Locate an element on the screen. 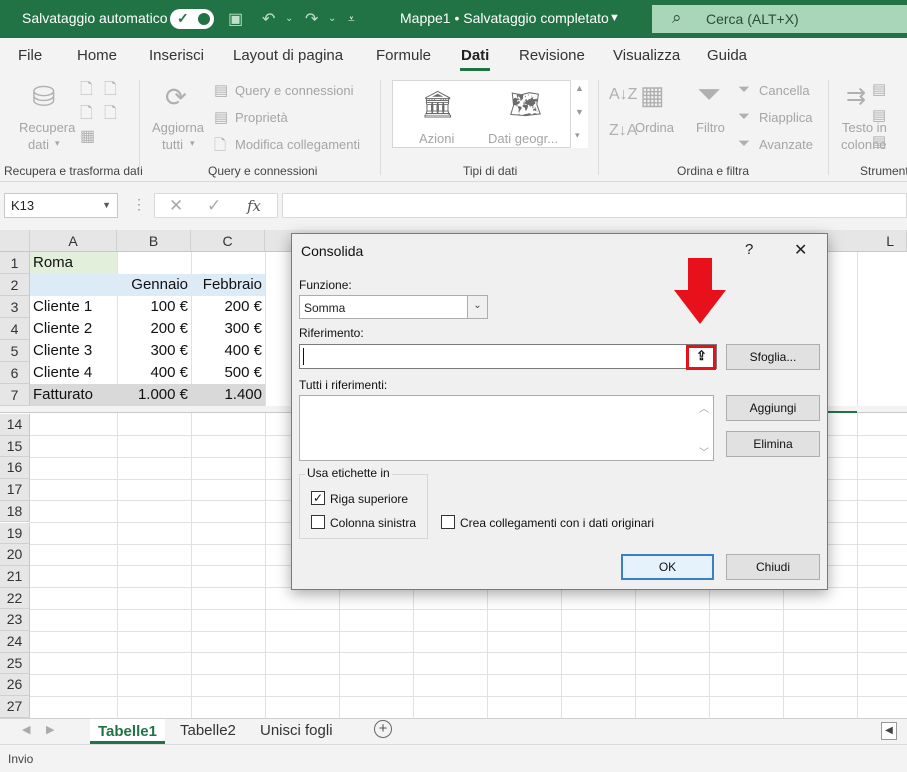 The image size is (907, 772). row-header: 26 is located at coordinates (15, 685).